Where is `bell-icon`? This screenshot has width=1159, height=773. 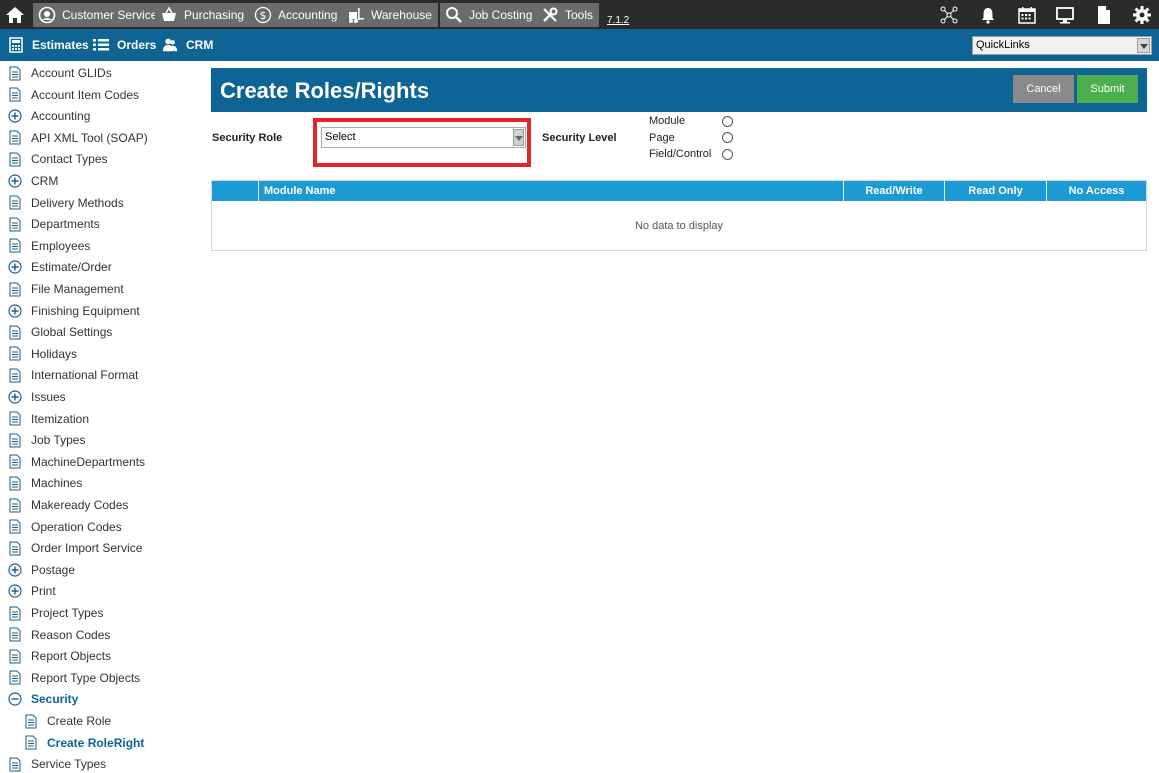
bell-icon is located at coordinates (988, 15).